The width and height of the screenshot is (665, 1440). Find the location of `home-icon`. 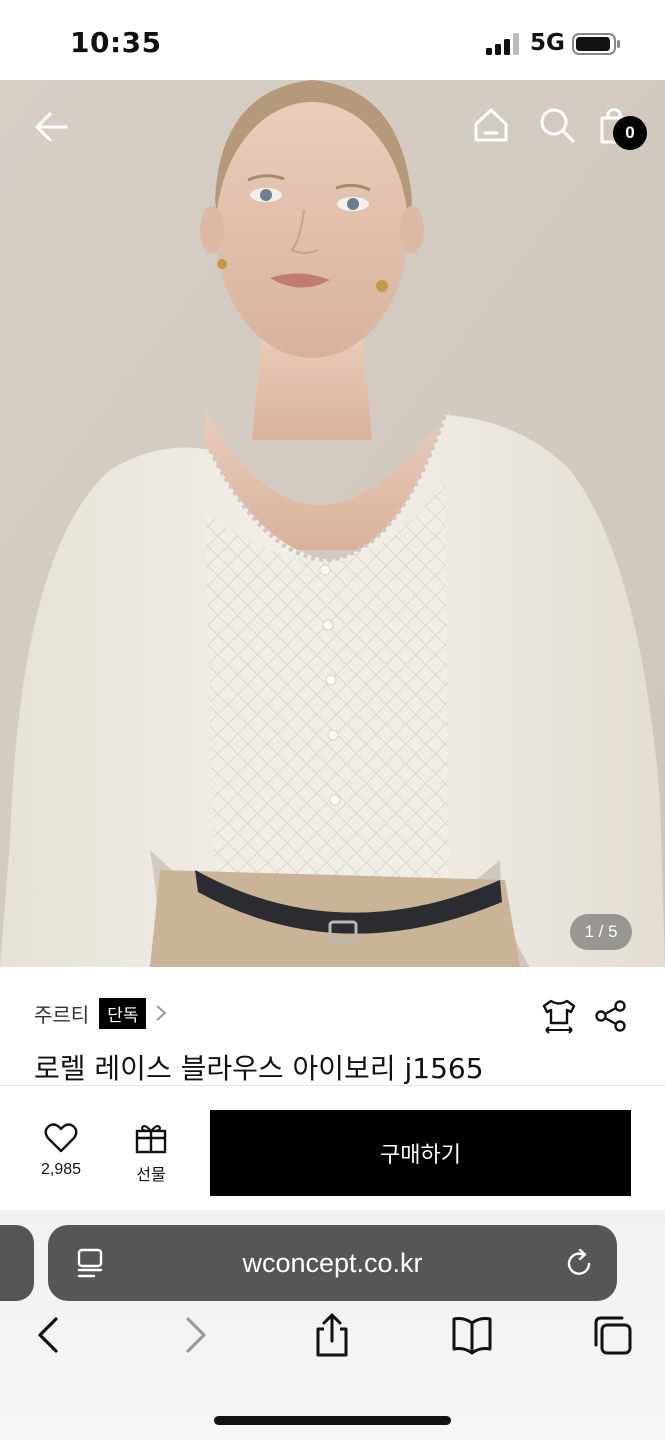

home-icon is located at coordinates (491, 125).